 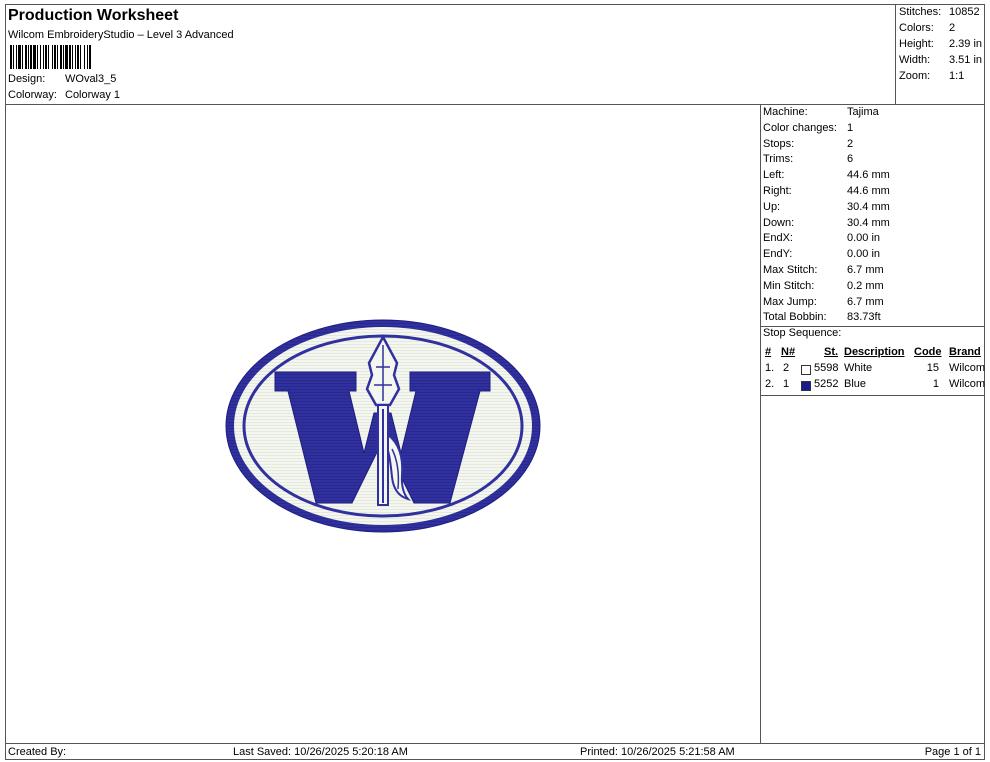 What do you see at coordinates (826, 209) in the screenshot?
I see `info-row: Up: 30.4 mm` at bounding box center [826, 209].